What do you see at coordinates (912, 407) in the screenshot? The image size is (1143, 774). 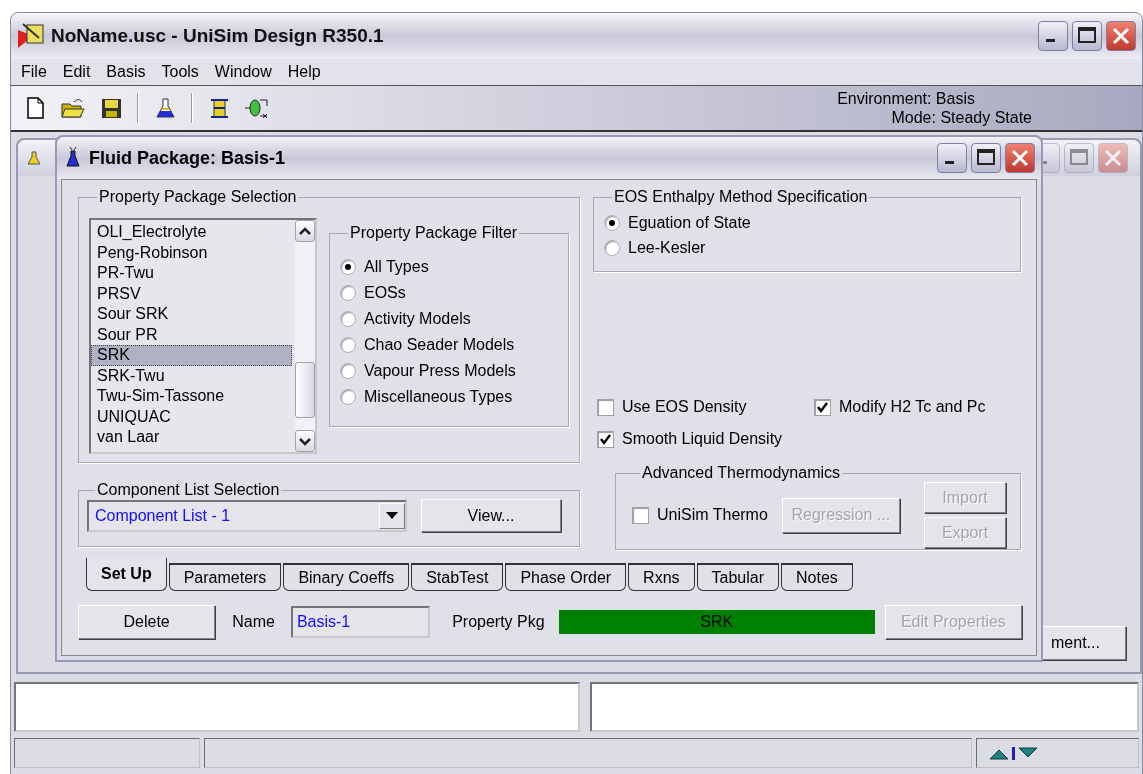 I see `checkbox-label: Modify H2 Tc and Pc` at bounding box center [912, 407].